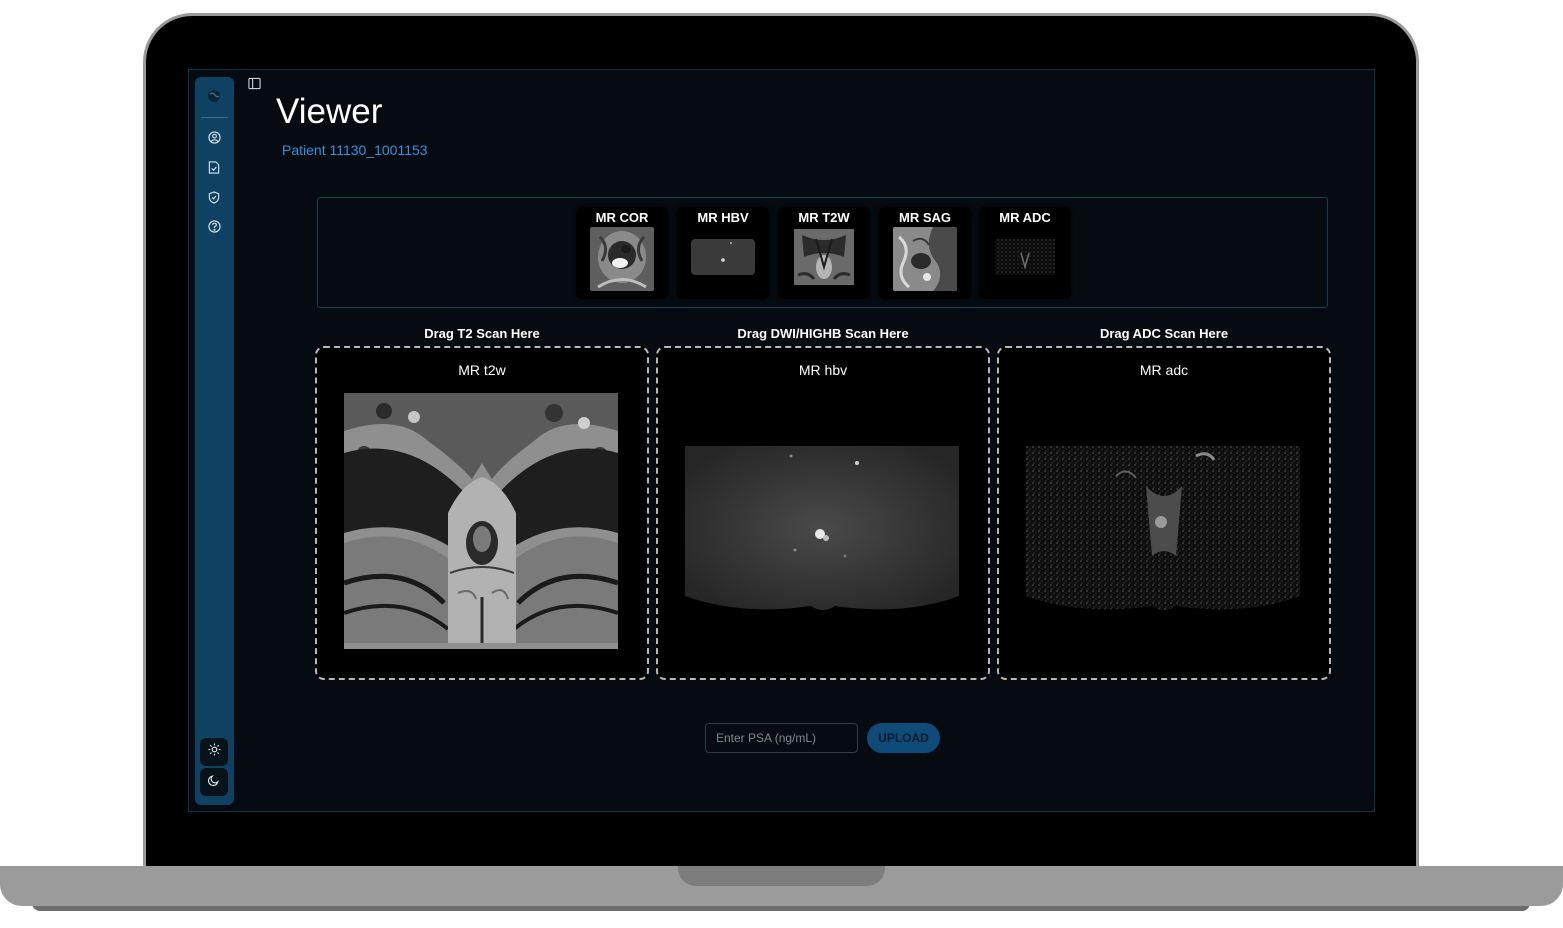 The image size is (1563, 928). What do you see at coordinates (903, 738) in the screenshot?
I see `upload-button: UPLOAD` at bounding box center [903, 738].